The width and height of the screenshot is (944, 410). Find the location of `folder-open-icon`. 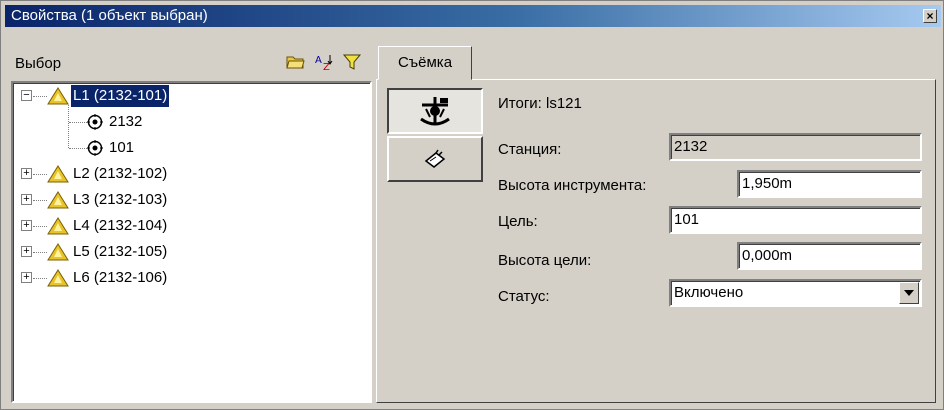

folder-open-icon is located at coordinates (296, 62).